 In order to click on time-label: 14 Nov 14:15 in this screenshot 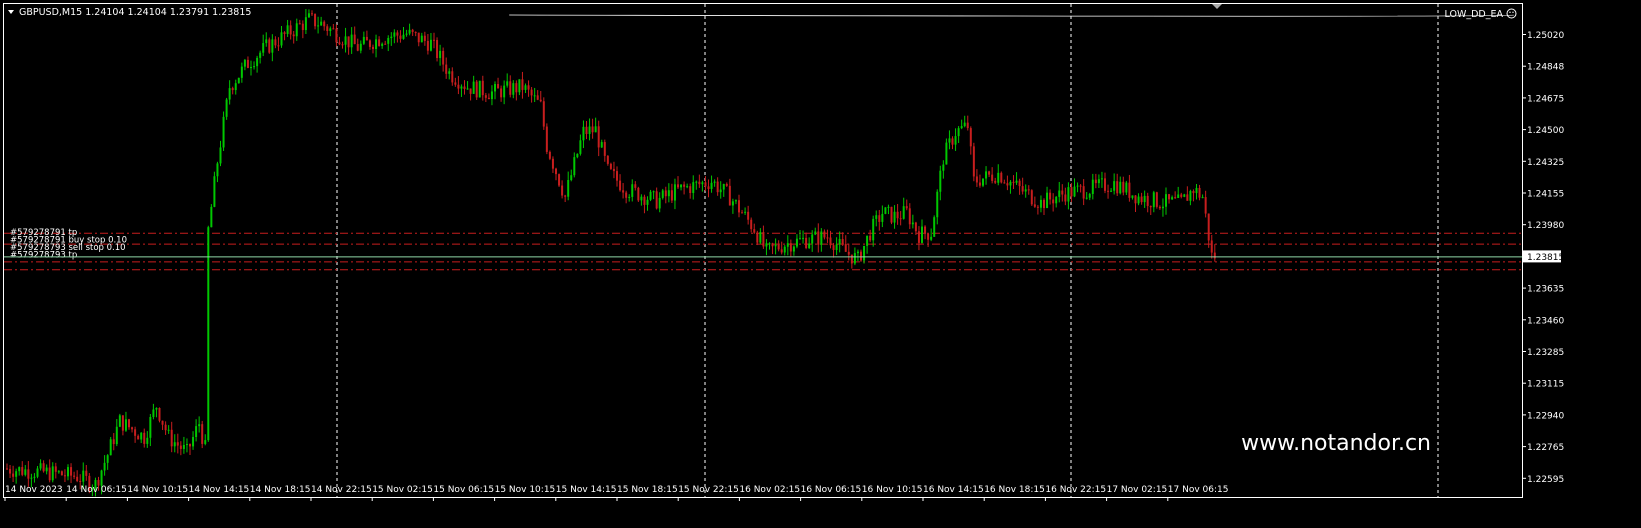, I will do `click(219, 490)`.